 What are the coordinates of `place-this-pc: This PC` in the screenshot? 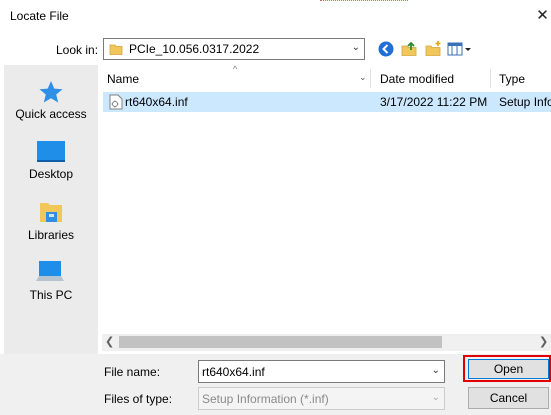 It's located at (51, 280).